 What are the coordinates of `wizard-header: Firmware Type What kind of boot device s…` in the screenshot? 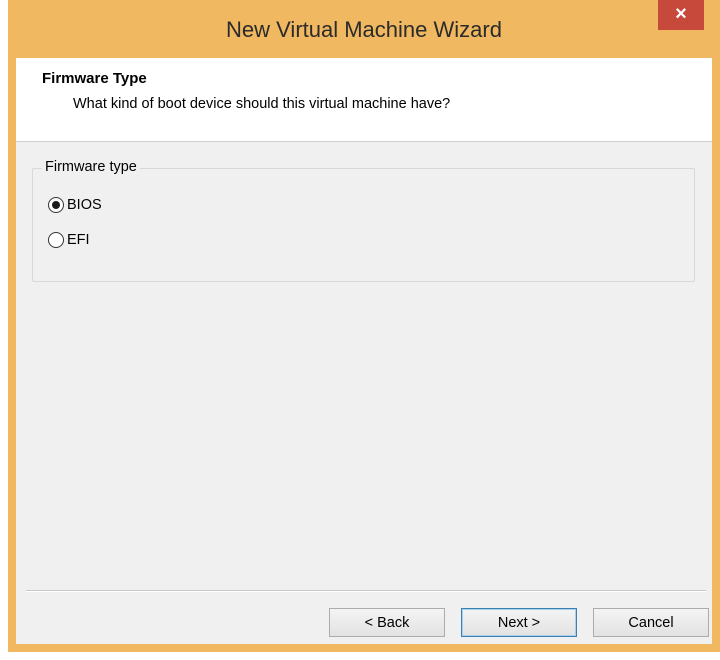 It's located at (364, 100).